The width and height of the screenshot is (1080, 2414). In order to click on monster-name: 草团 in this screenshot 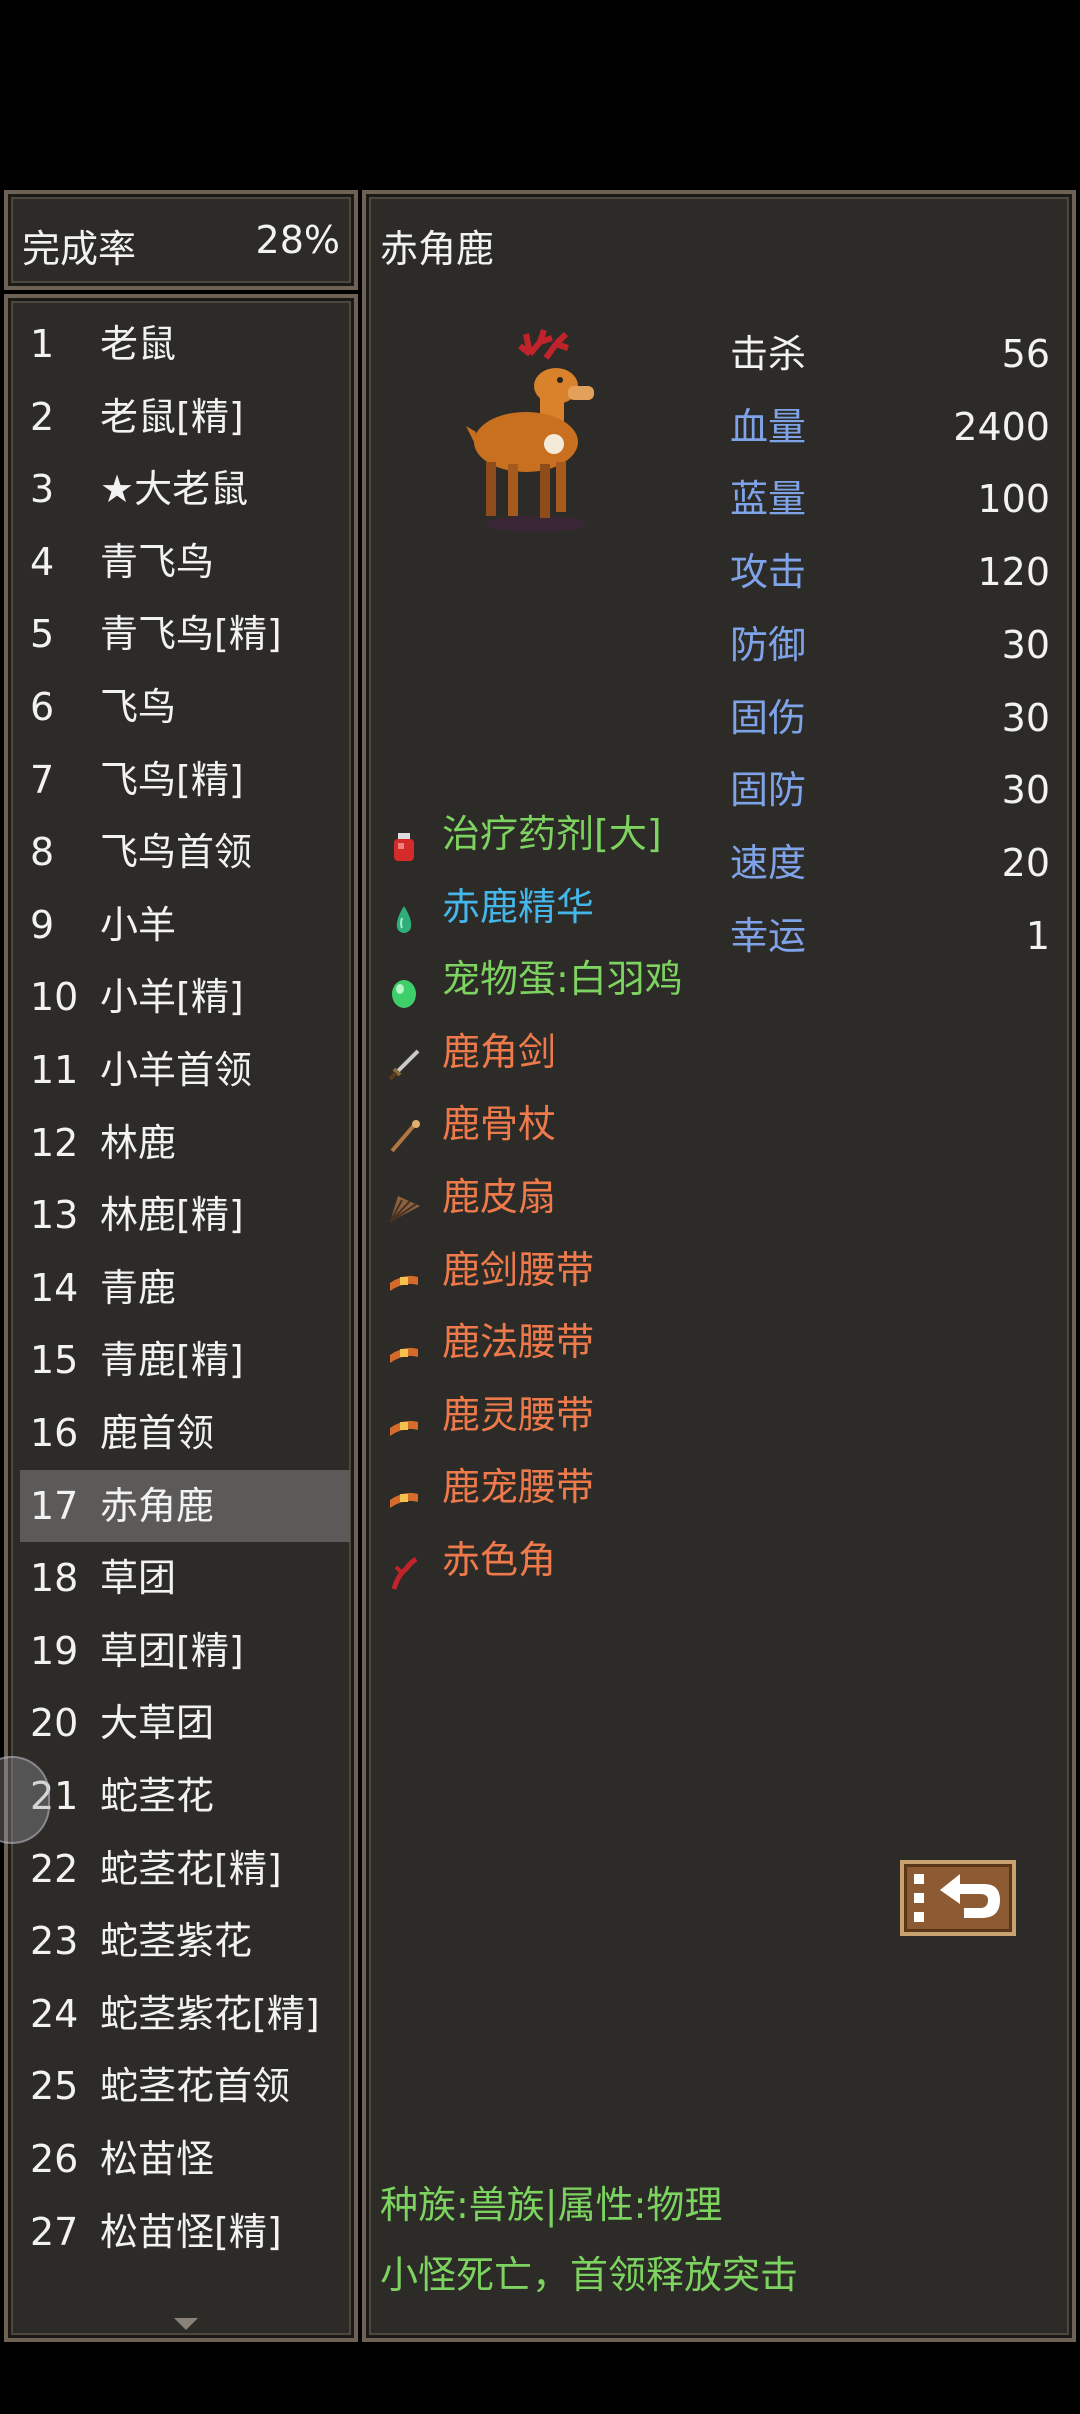, I will do `click(138, 1578)`.